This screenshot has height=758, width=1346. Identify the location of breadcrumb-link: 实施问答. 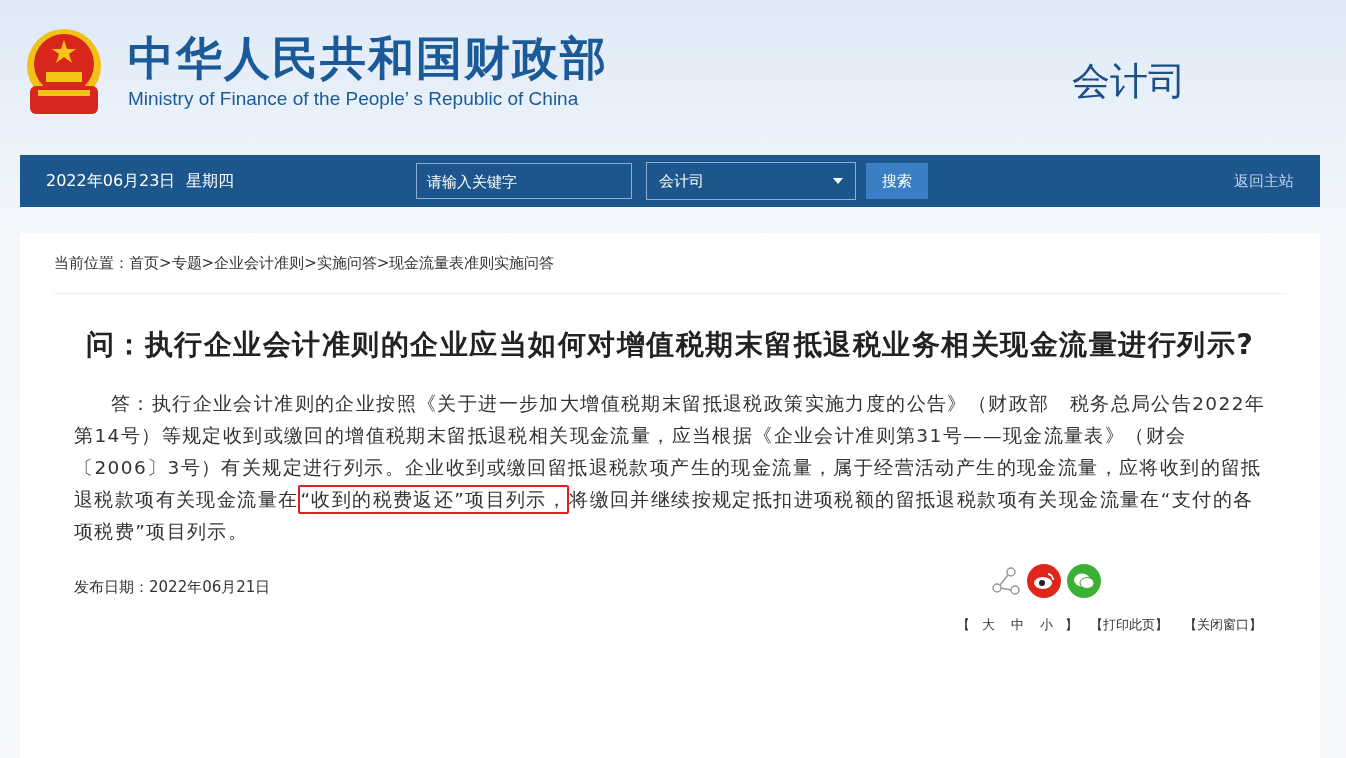
(346, 263).